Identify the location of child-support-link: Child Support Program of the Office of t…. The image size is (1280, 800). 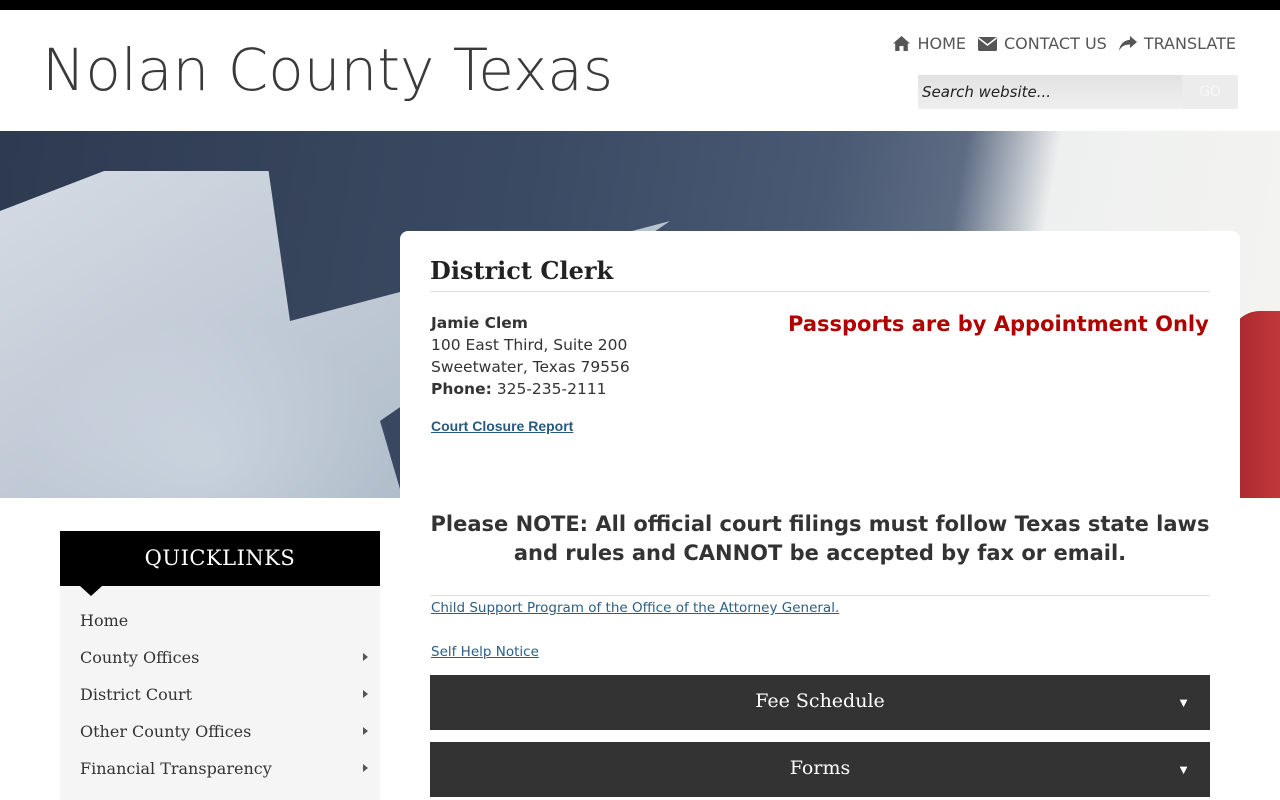
(635, 608).